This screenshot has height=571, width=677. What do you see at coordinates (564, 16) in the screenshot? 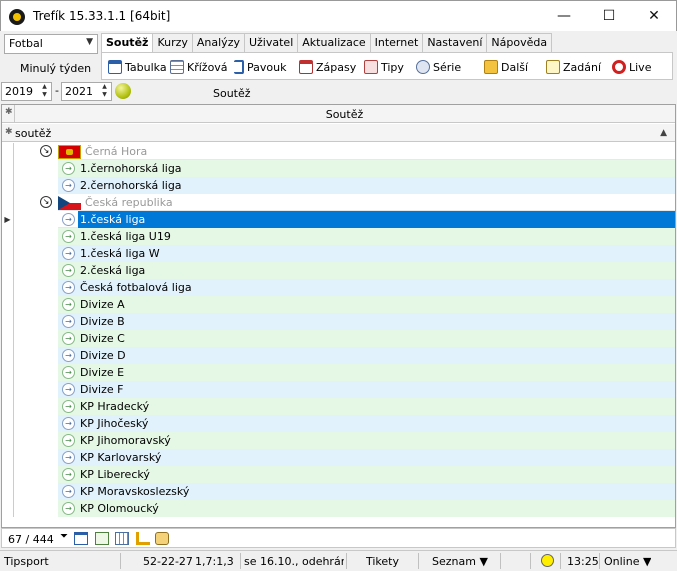
I see `minimize-button: —` at bounding box center [564, 16].